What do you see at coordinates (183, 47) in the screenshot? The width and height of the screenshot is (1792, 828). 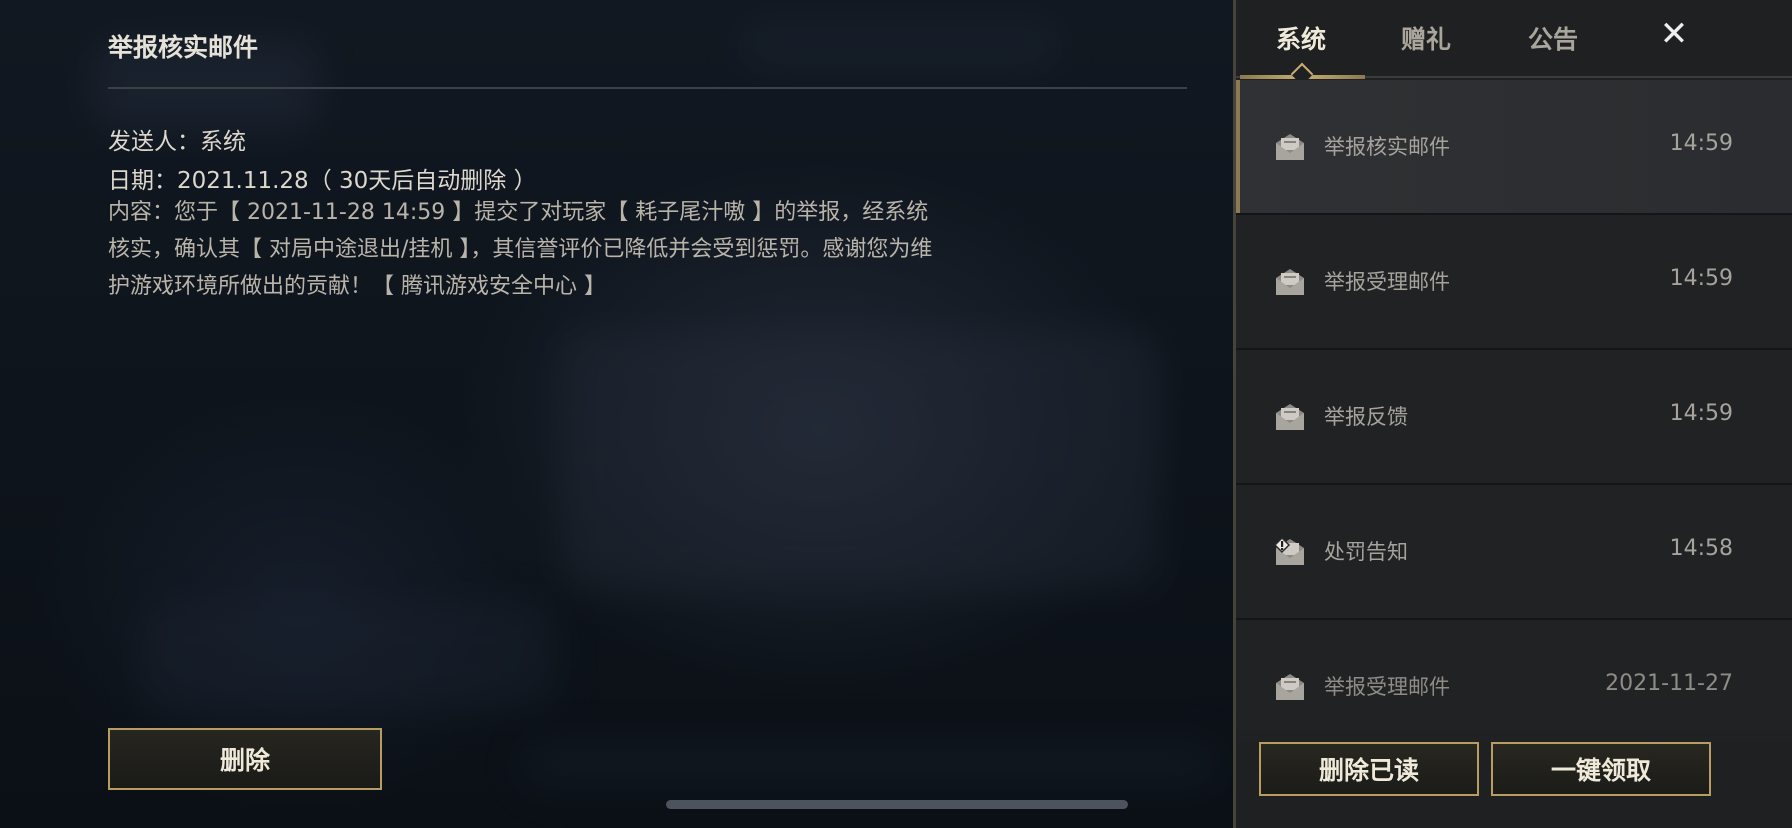 I see `mail-detail-title: 举报核实邮件` at bounding box center [183, 47].